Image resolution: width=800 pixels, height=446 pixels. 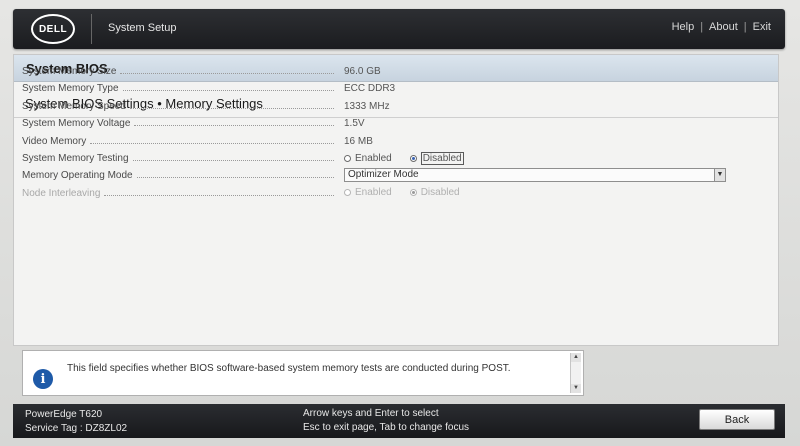 What do you see at coordinates (436, 158) in the screenshot?
I see `memory-testing-disabled-radio: Disabled` at bounding box center [436, 158].